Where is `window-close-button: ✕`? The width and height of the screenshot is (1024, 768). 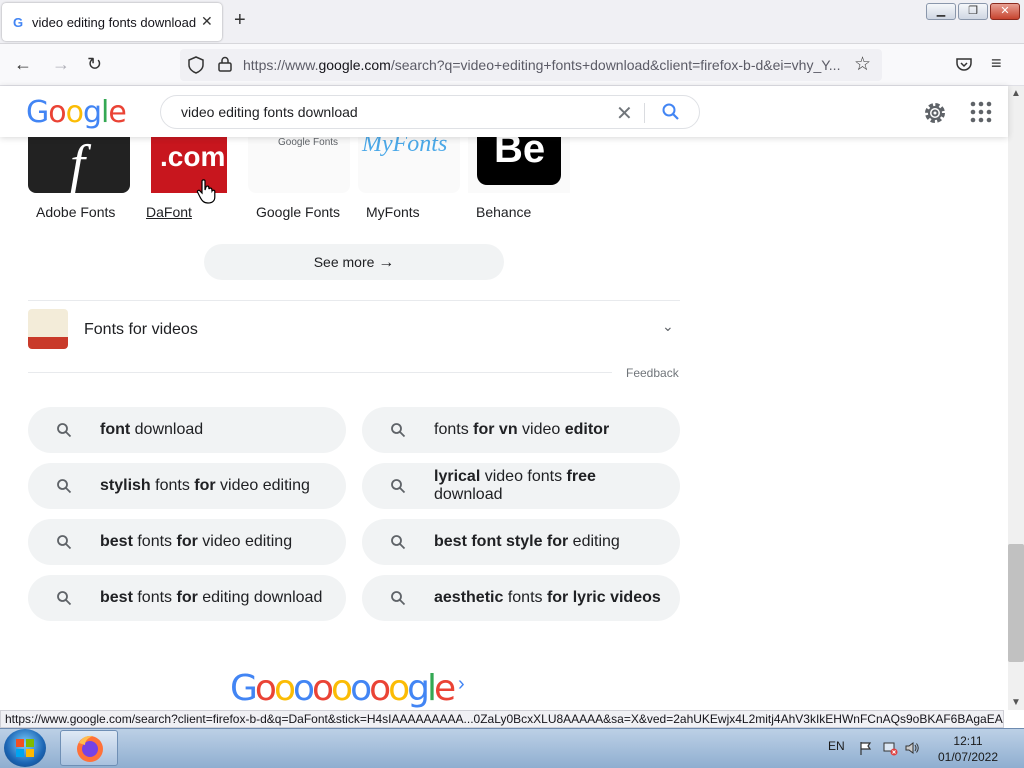
window-close-button: ✕ is located at coordinates (1005, 11).